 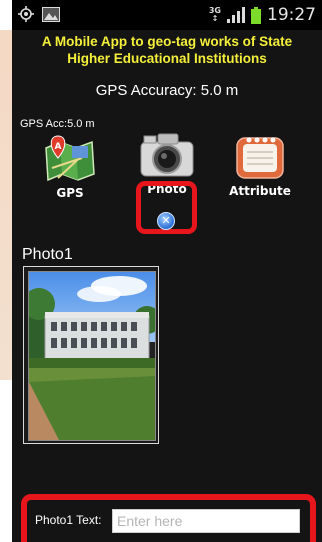 I want to click on gps-button: A GPS, so click(x=70, y=167).